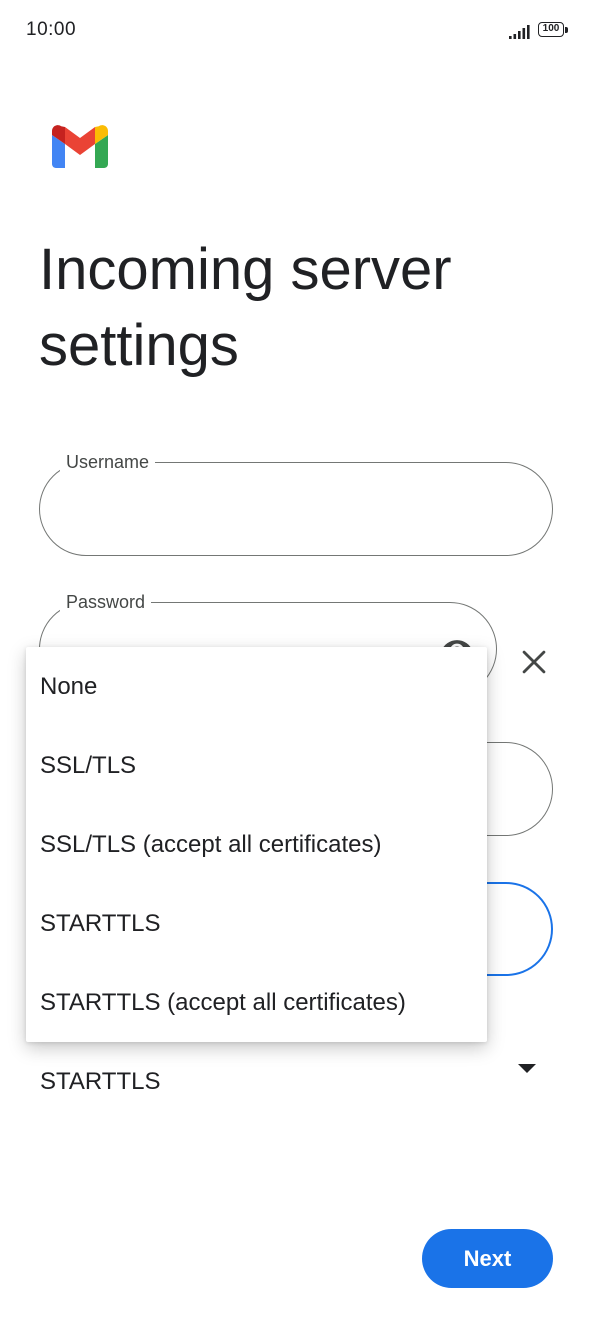  Describe the element at coordinates (51, 29) in the screenshot. I see `status-time: 10:00` at that location.